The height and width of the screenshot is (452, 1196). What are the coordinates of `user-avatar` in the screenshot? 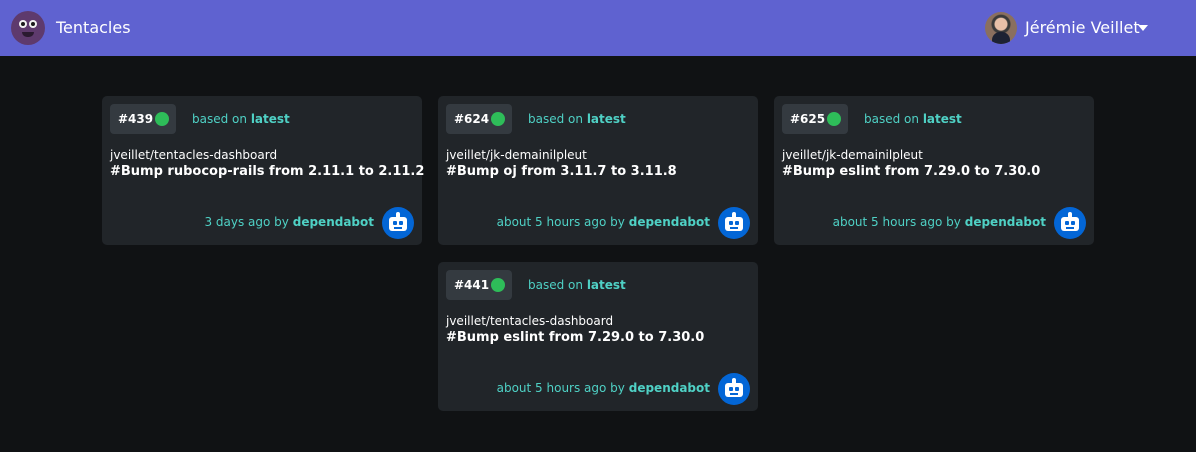 It's located at (1001, 28).